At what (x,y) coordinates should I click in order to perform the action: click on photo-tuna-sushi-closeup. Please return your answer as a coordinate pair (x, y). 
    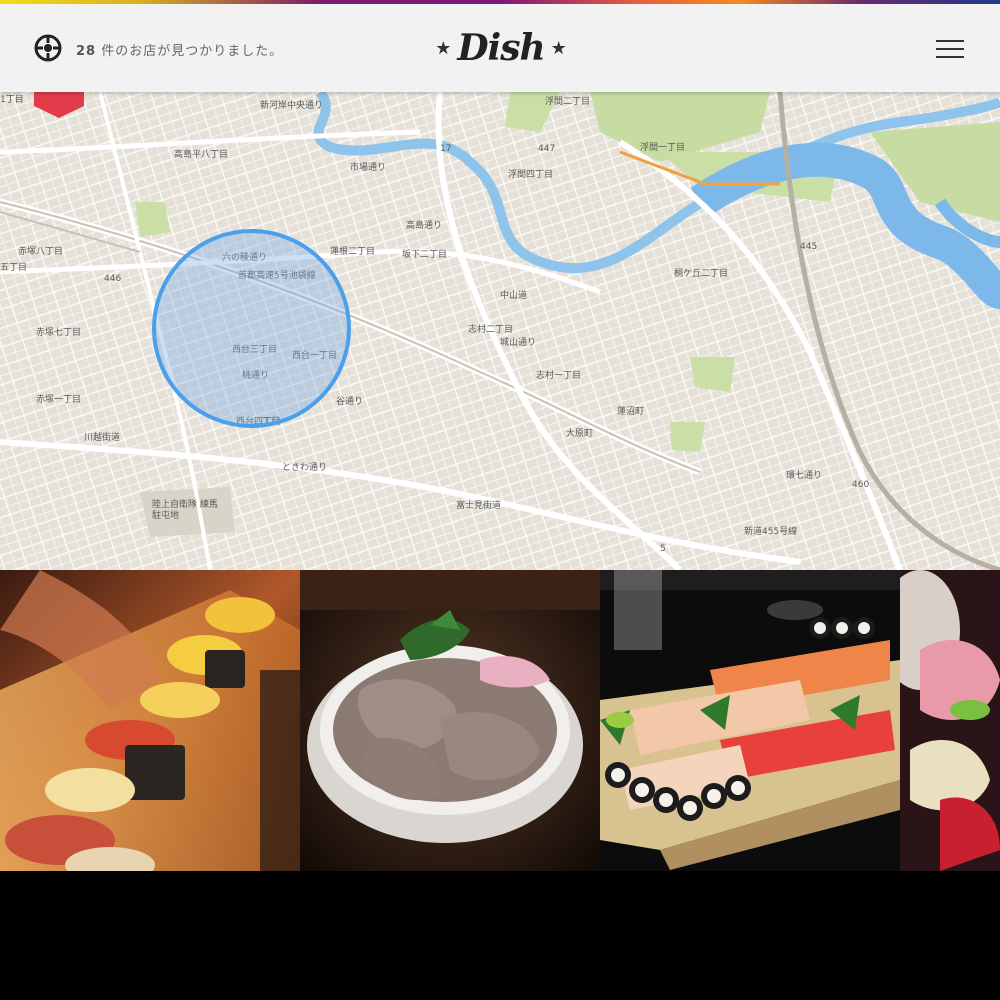
    Looking at the image, I should click on (950, 720).